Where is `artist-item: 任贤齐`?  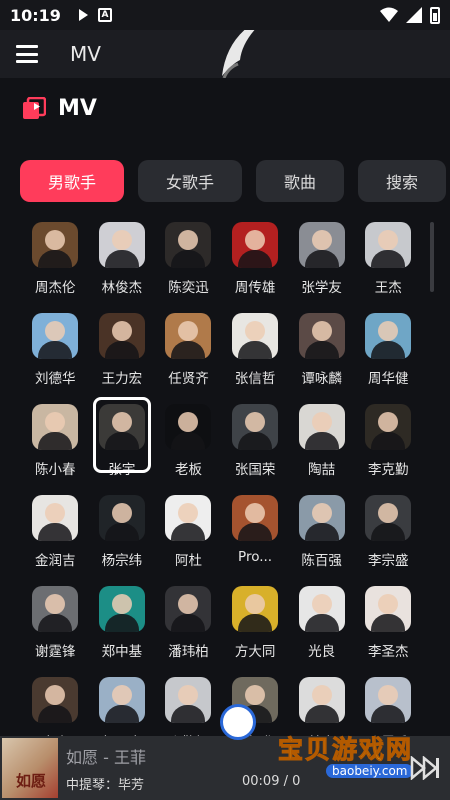
artist-item: 任贤齐 is located at coordinates (188, 350).